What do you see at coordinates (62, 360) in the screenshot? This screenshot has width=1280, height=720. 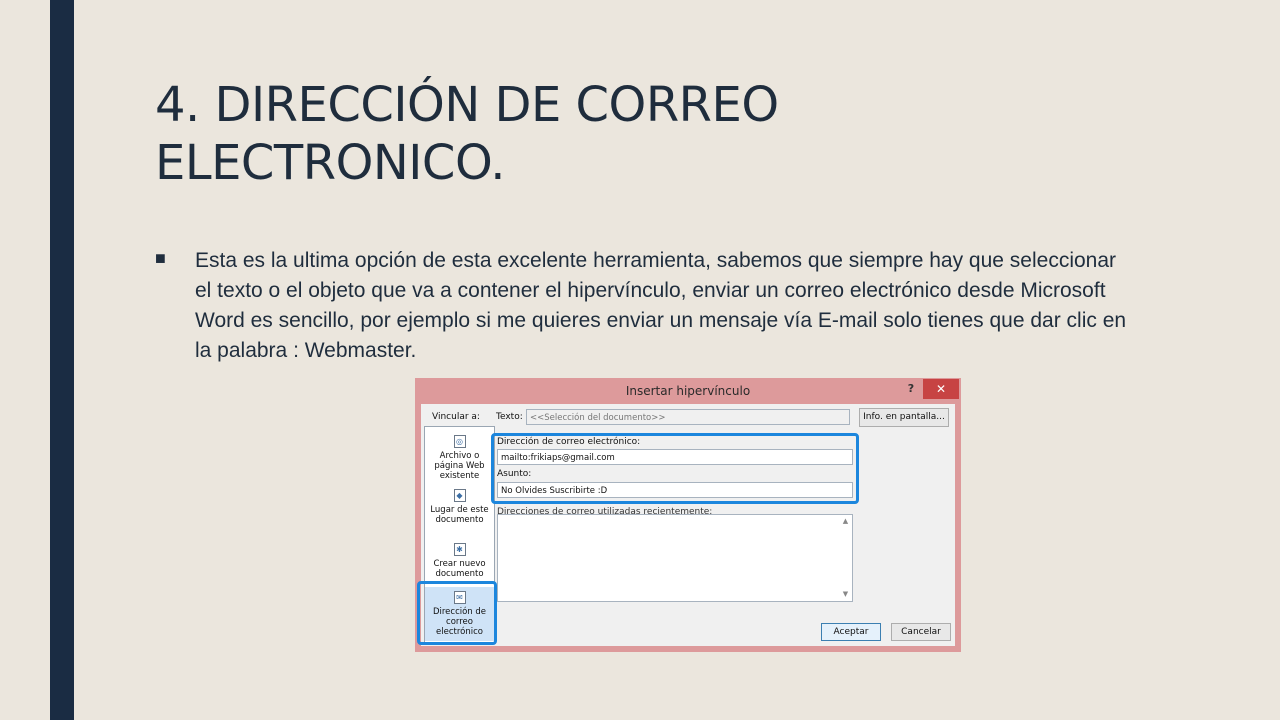 I see `slide-side-bar` at bounding box center [62, 360].